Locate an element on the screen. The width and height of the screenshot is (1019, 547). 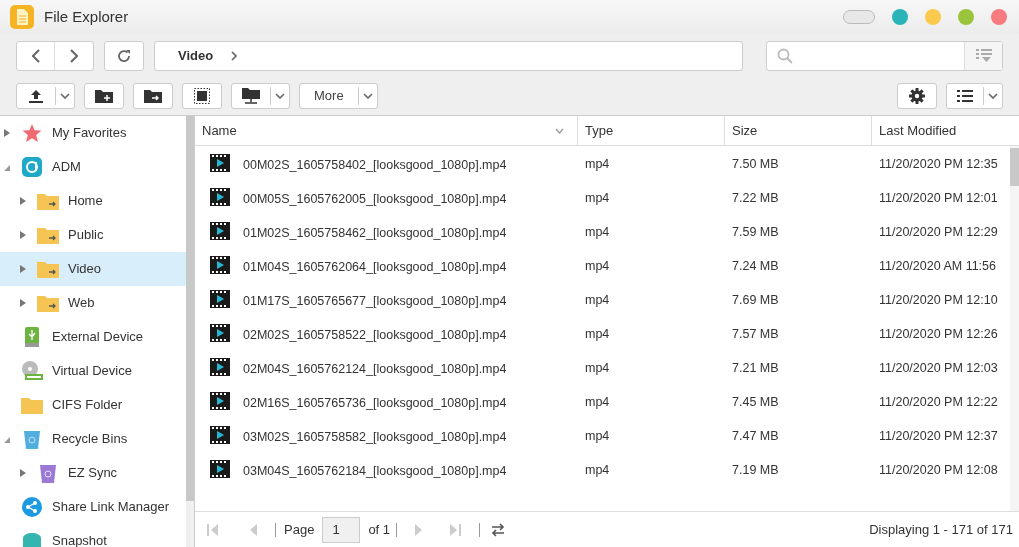
tree-item: Web is located at coordinates (93, 303).